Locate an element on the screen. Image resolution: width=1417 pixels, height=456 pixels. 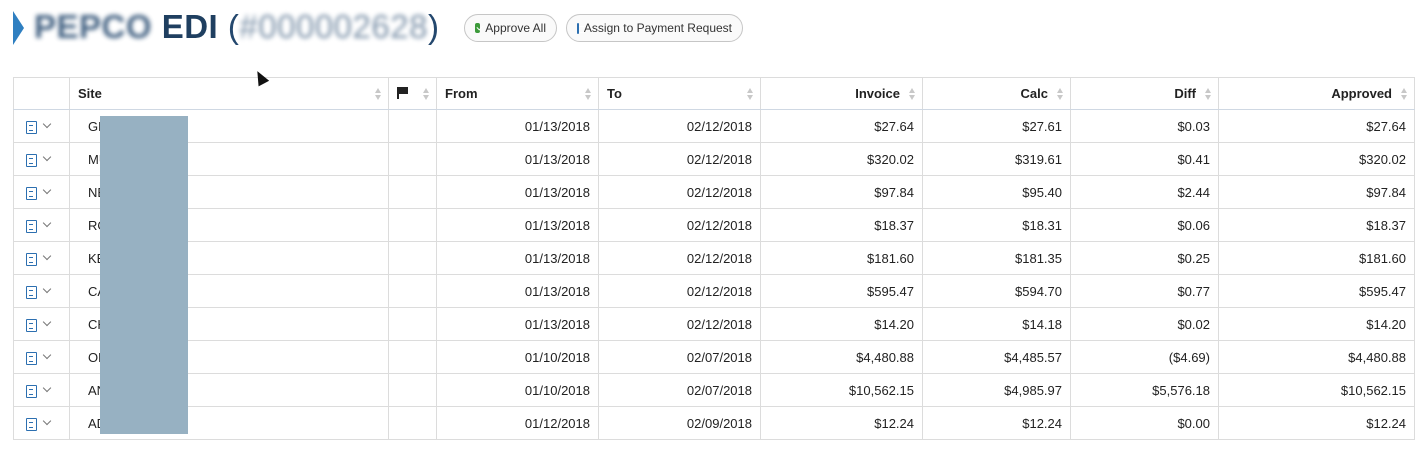
from-cell: 01/12/2018 is located at coordinates (517, 423).